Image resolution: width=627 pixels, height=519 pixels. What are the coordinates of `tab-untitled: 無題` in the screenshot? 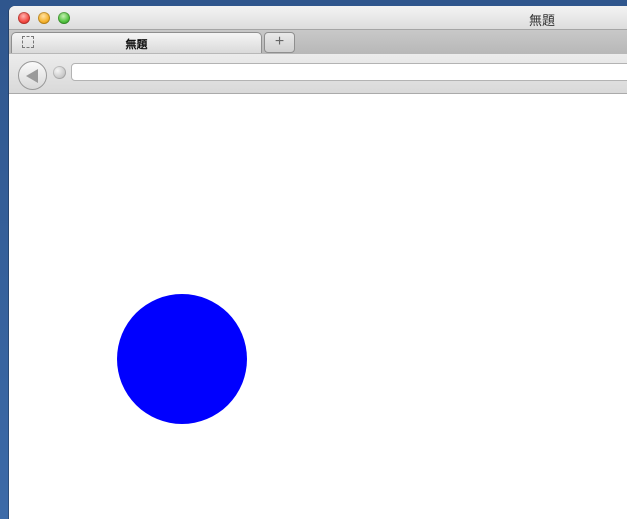 It's located at (136, 42).